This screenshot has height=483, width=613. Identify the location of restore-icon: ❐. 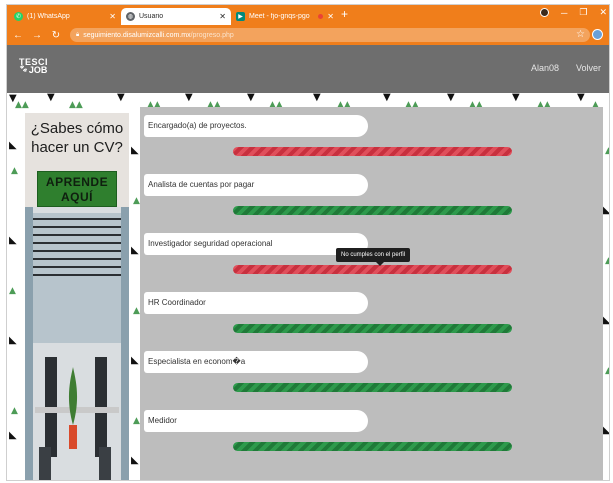
(583, 12).